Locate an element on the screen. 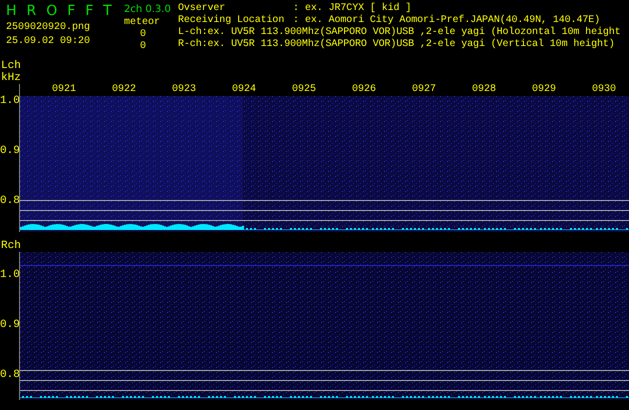 This screenshot has height=410, width=629. time-label: 0926 is located at coordinates (363, 90).